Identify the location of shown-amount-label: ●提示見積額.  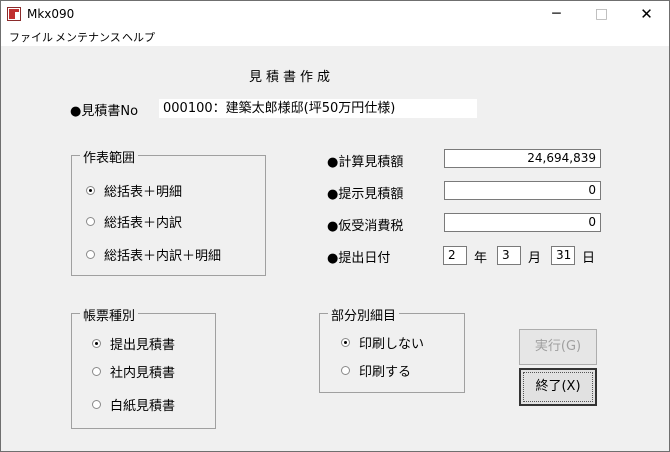
(365, 194).